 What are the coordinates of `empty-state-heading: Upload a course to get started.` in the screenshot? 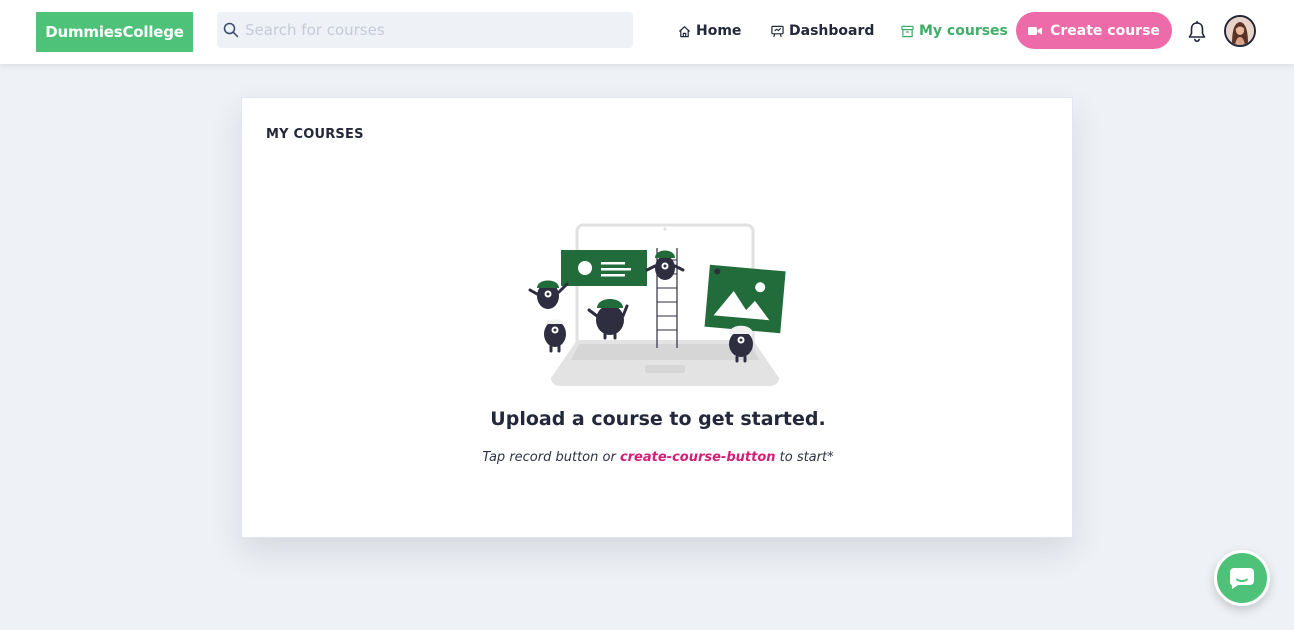 It's located at (658, 419).